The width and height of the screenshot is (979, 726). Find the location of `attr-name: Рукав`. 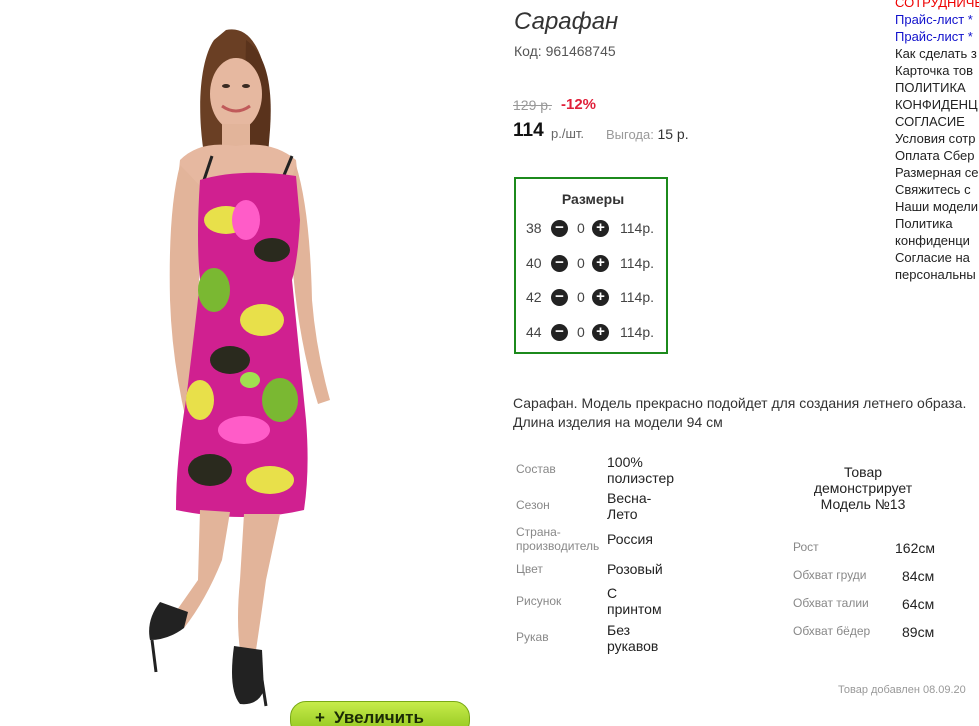

attr-name: Рукав is located at coordinates (532, 637).